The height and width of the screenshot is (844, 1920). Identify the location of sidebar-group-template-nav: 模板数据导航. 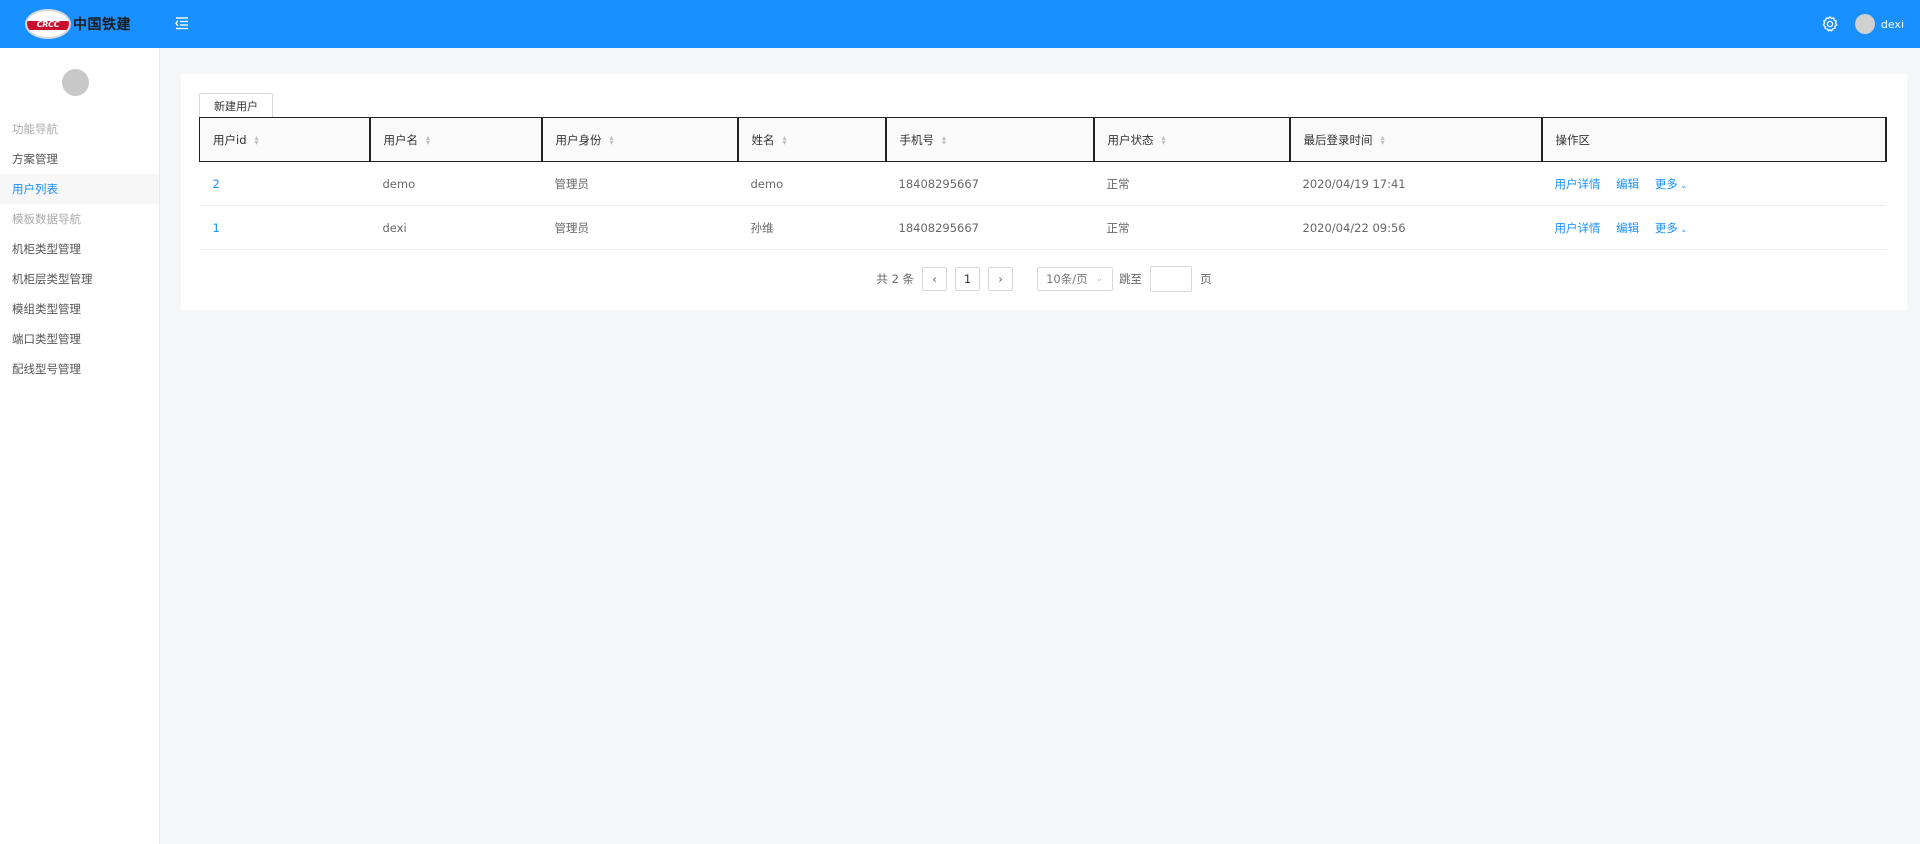
(46, 219).